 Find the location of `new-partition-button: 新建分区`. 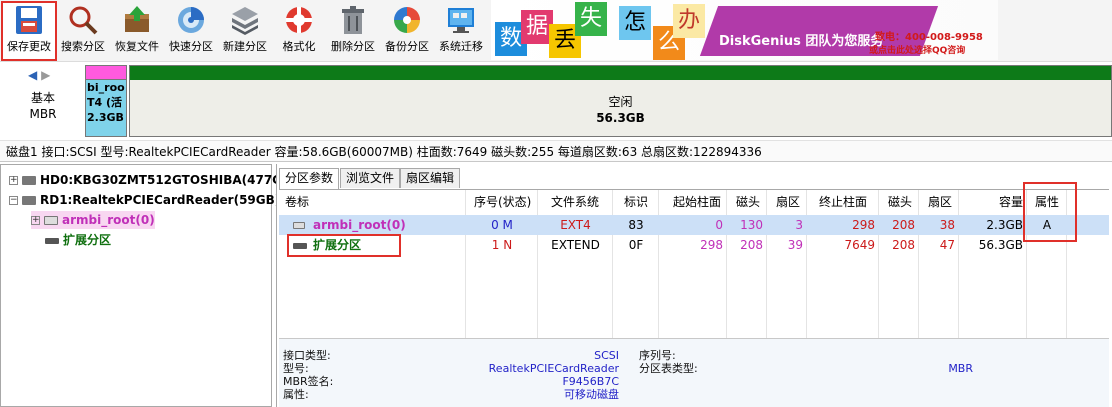

new-partition-button: 新建分区 is located at coordinates (245, 31).